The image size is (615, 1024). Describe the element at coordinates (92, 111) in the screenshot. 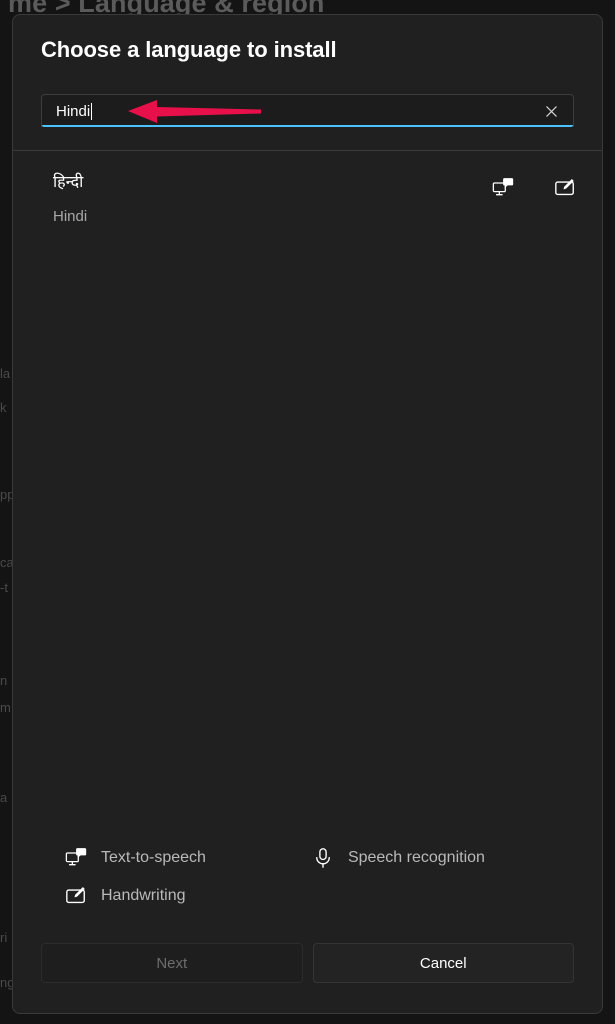

I see `text-caret` at that location.